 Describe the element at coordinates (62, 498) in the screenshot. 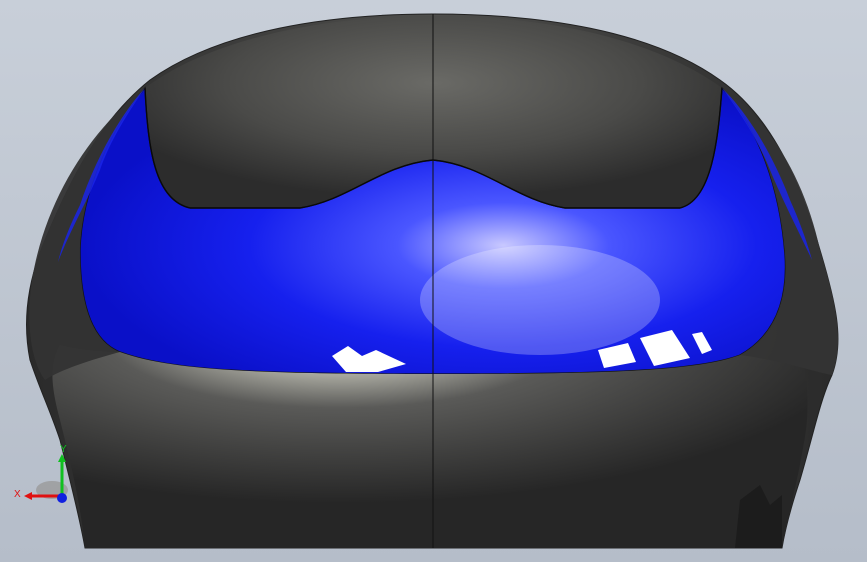

I see `z-axis-dot` at that location.